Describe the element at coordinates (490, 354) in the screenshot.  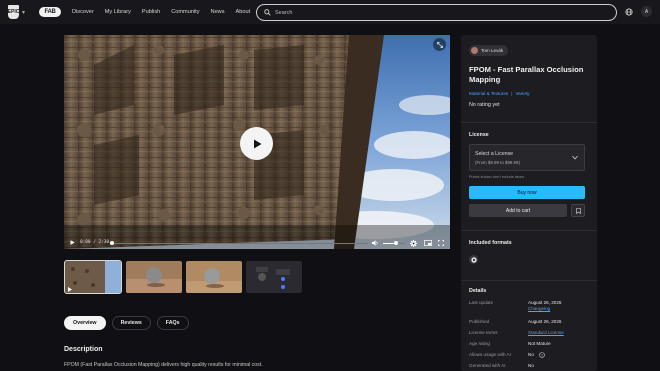
I see `detail-key: Allows usage with AI` at that location.